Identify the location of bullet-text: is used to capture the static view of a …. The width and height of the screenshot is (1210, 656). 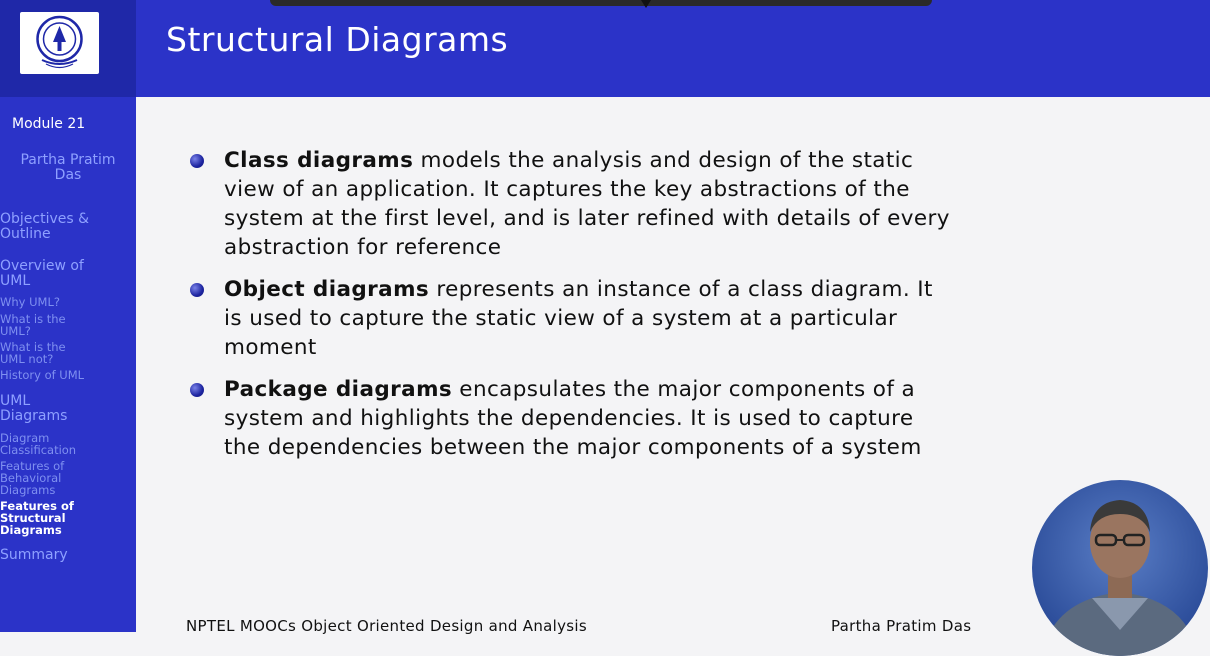
(561, 318).